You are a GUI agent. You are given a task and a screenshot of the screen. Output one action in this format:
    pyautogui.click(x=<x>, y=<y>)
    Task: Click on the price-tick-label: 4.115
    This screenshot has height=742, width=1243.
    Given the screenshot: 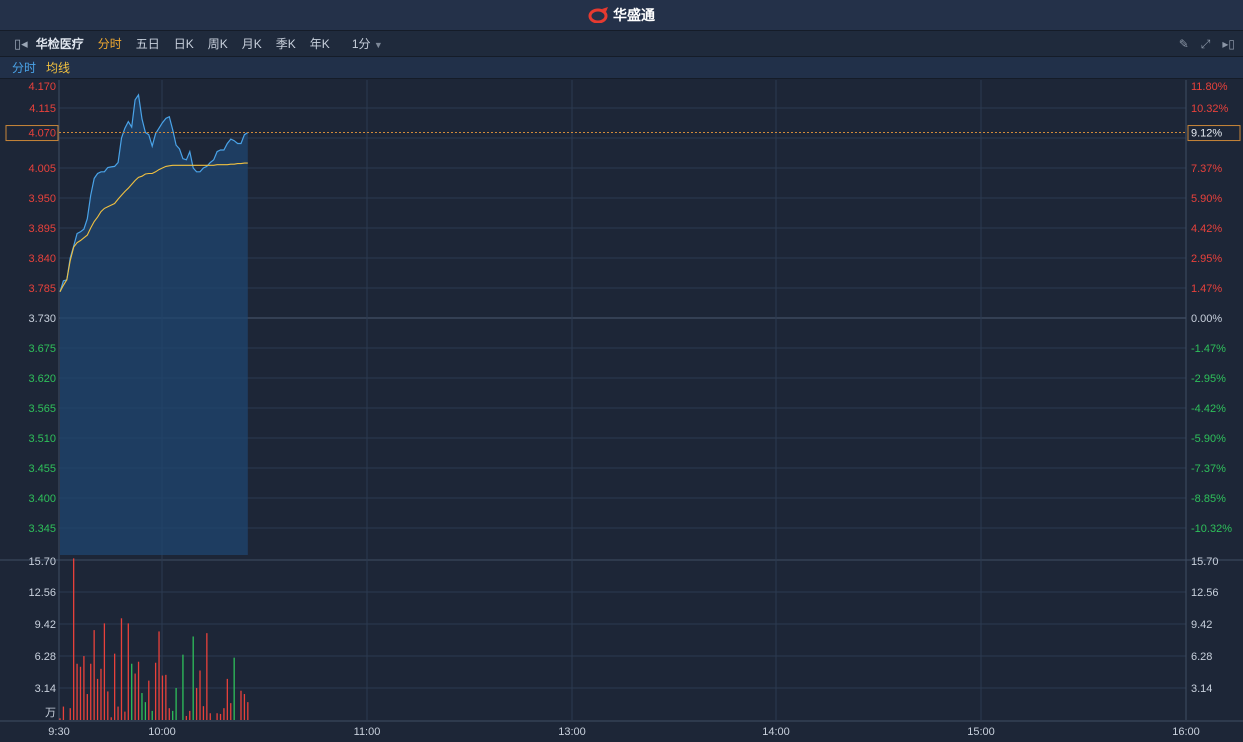 What is the action you would take?
    pyautogui.click(x=42, y=109)
    